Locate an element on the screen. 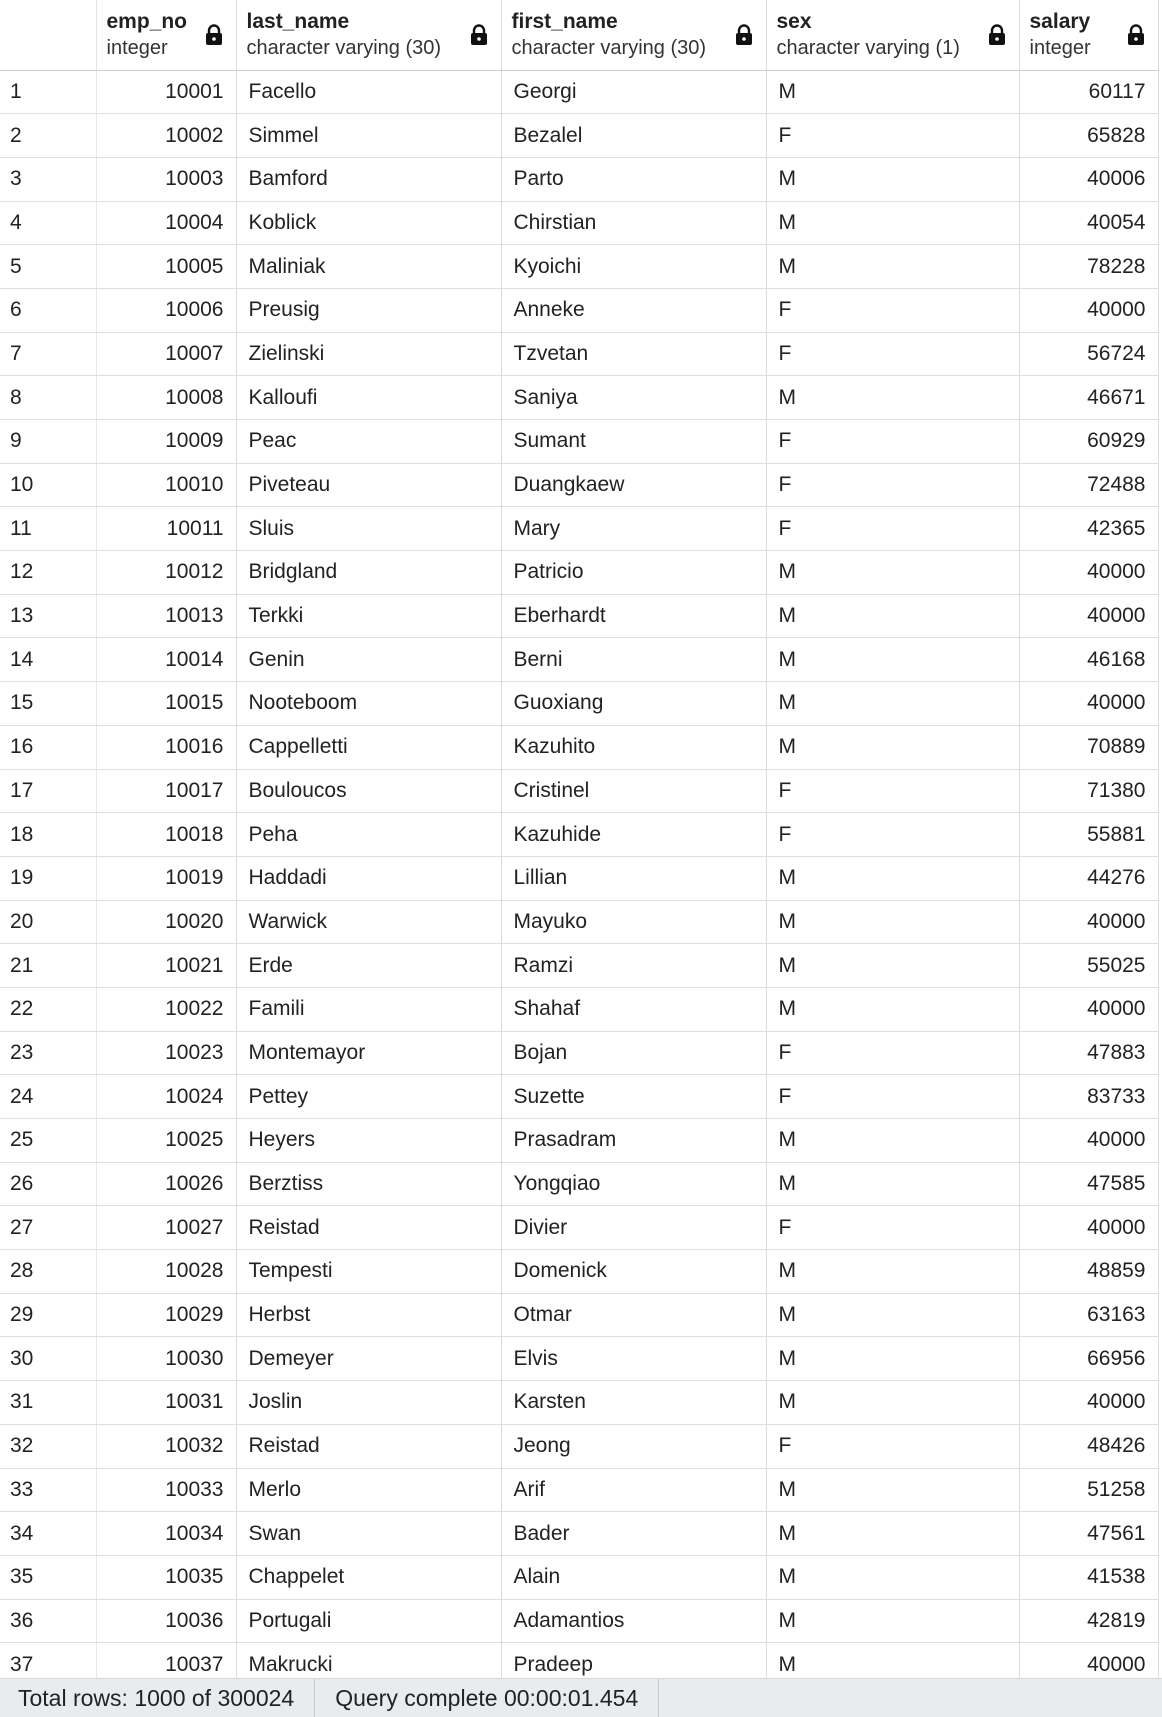 This screenshot has width=1162, height=1717. cell-emp-no: 10015 is located at coordinates (166, 703).